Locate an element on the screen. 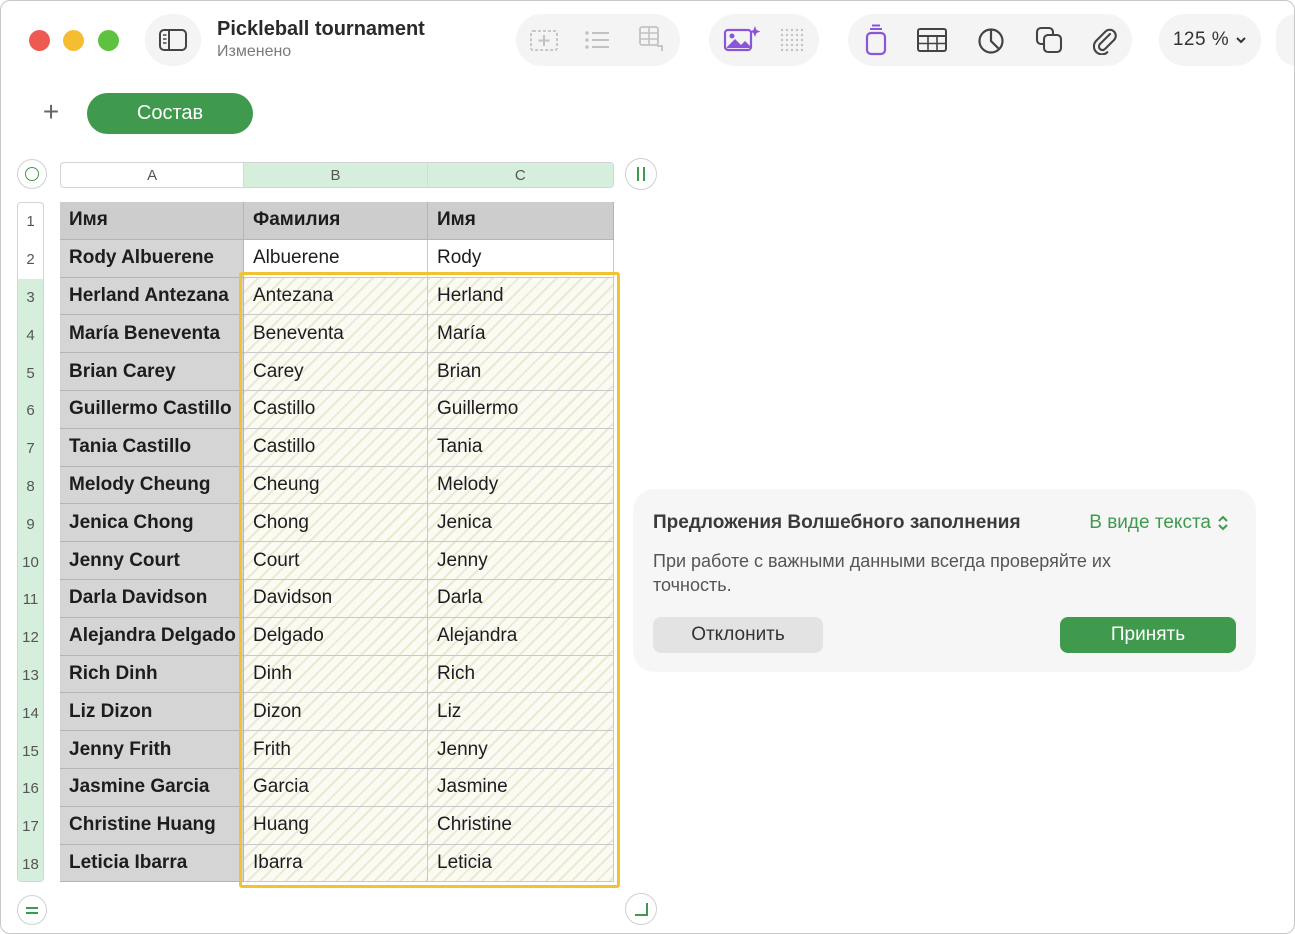 The width and height of the screenshot is (1295, 934). row-header-11: 11 is located at coordinates (30, 600).